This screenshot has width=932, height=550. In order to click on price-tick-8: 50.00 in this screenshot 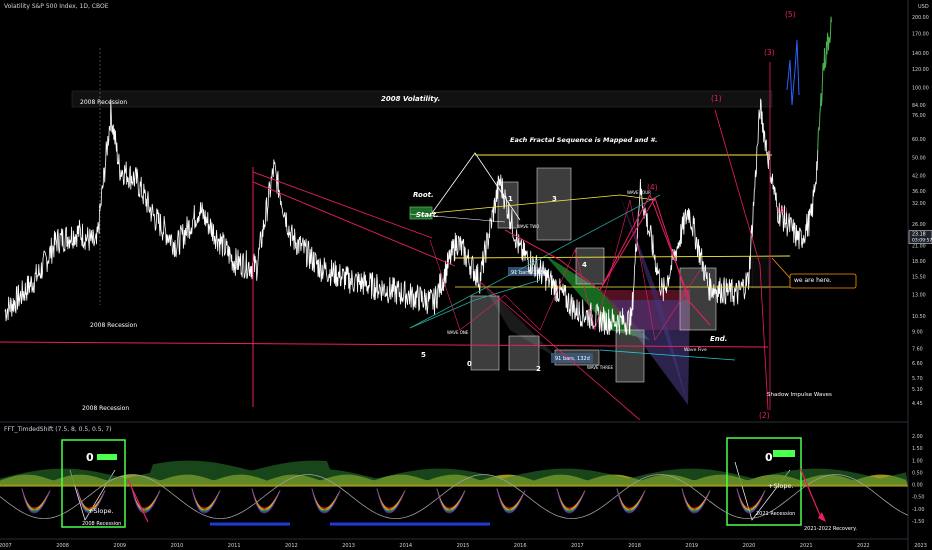, I will do `click(919, 159)`.